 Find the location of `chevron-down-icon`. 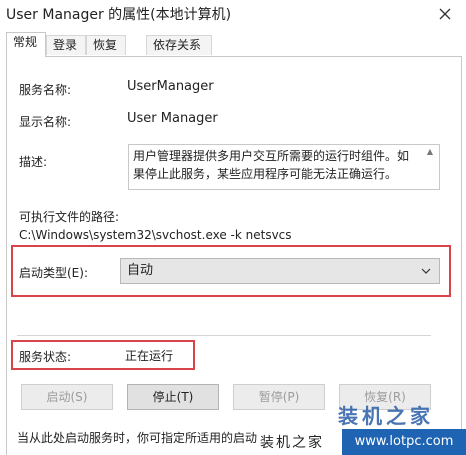

chevron-down-icon is located at coordinates (426, 271).